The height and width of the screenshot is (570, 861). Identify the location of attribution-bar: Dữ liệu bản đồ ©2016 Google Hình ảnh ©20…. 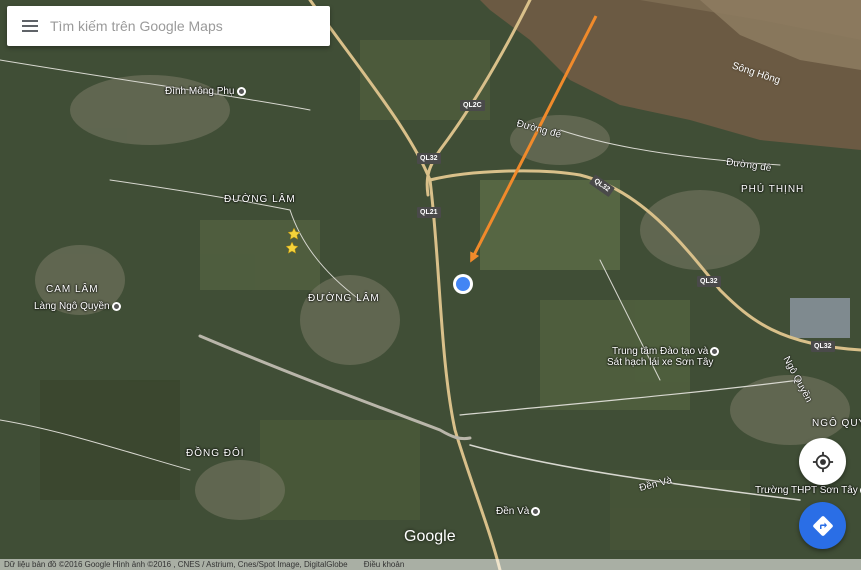
(430, 564).